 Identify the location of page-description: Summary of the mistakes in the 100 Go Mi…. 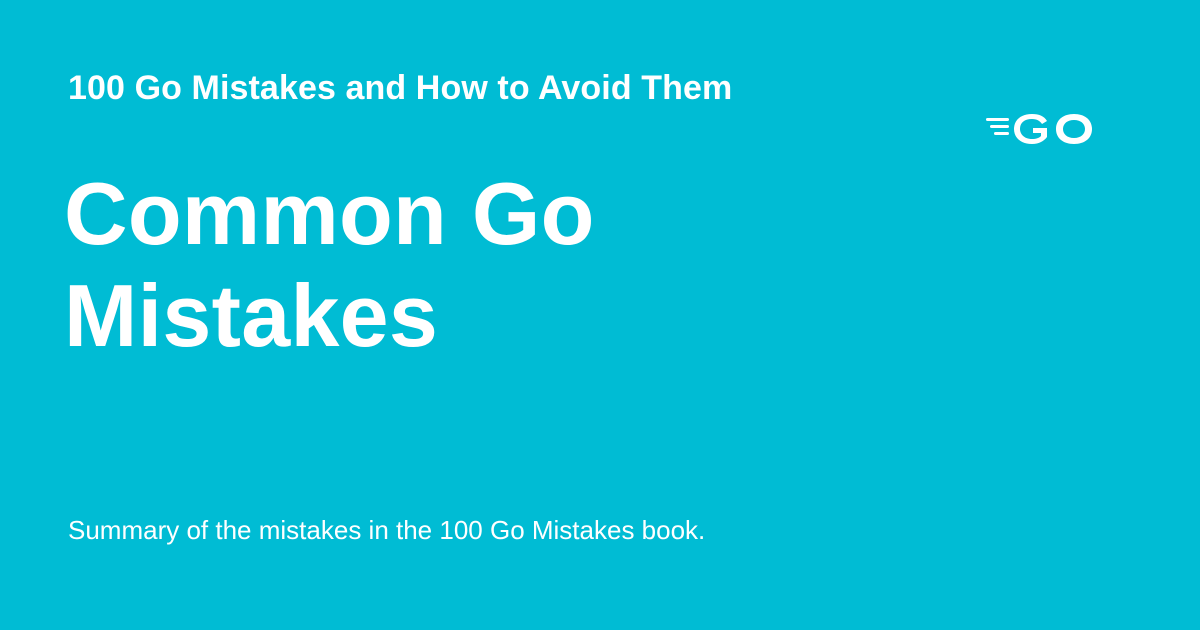
(387, 530).